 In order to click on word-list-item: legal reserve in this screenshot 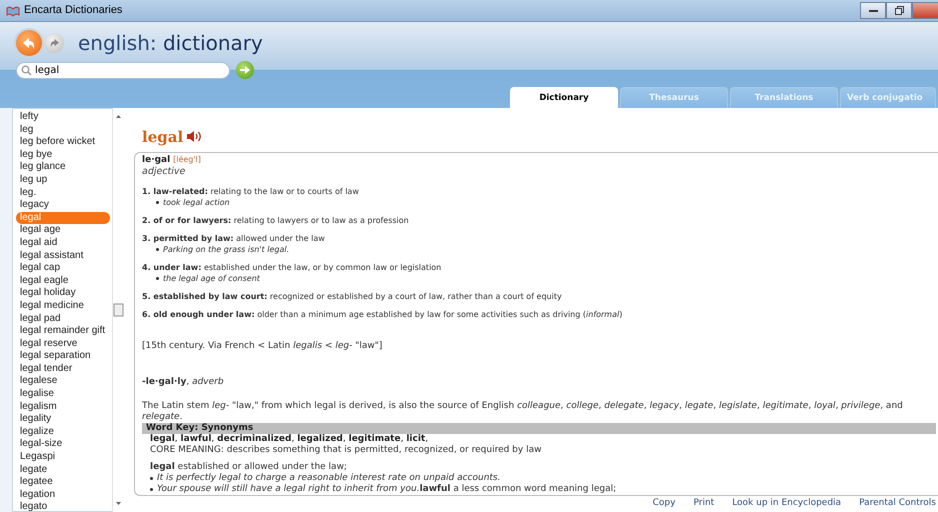, I will do `click(62, 344)`.